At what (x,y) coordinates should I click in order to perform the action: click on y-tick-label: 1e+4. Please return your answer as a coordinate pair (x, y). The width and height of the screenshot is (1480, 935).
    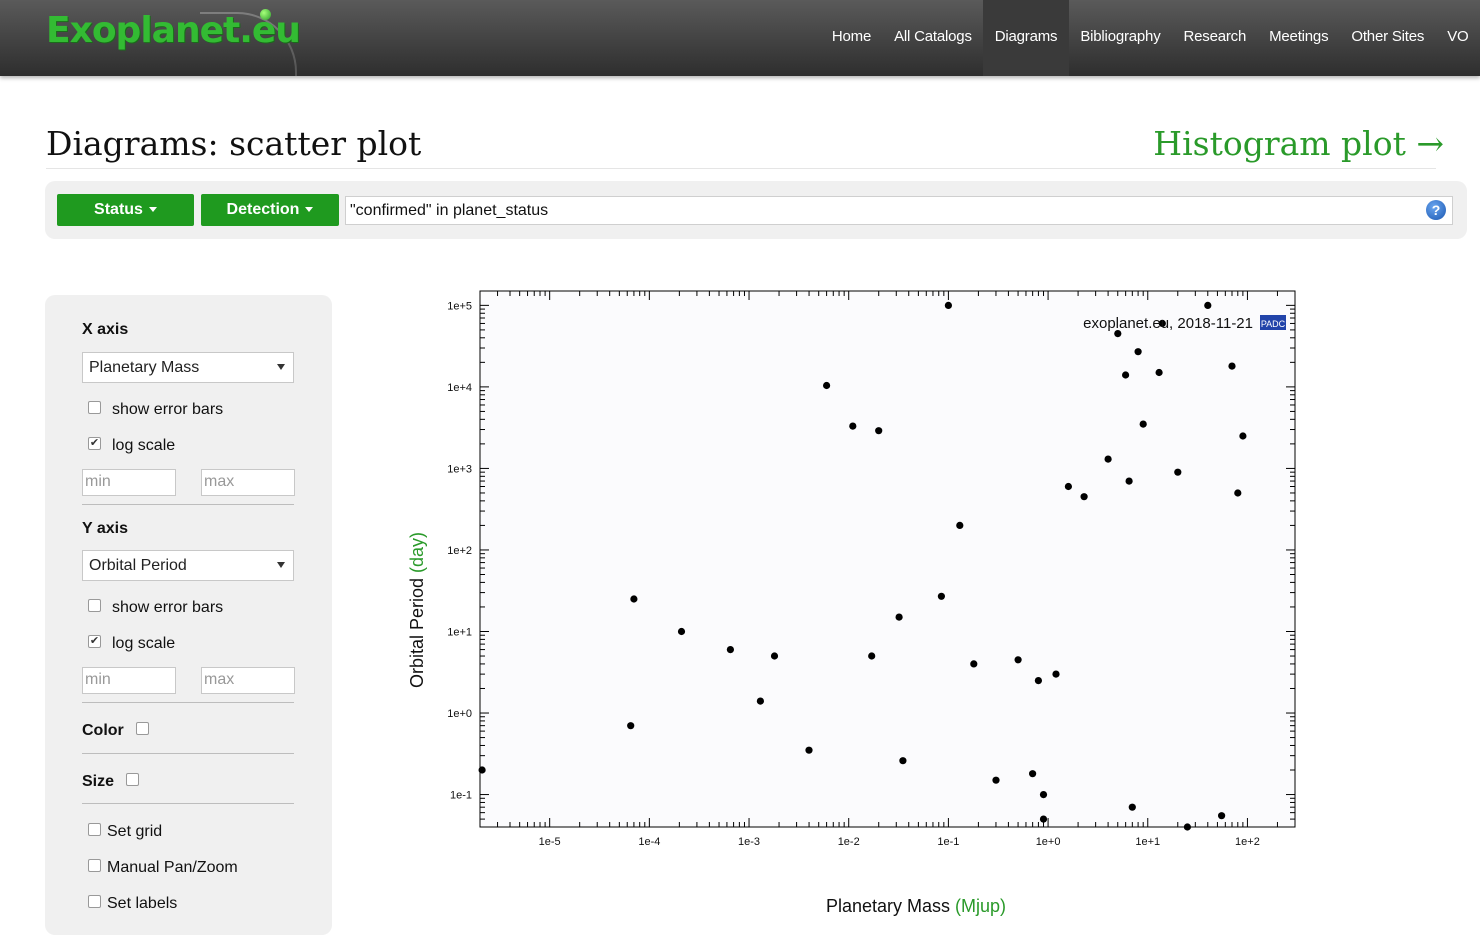
    Looking at the image, I should click on (459, 388).